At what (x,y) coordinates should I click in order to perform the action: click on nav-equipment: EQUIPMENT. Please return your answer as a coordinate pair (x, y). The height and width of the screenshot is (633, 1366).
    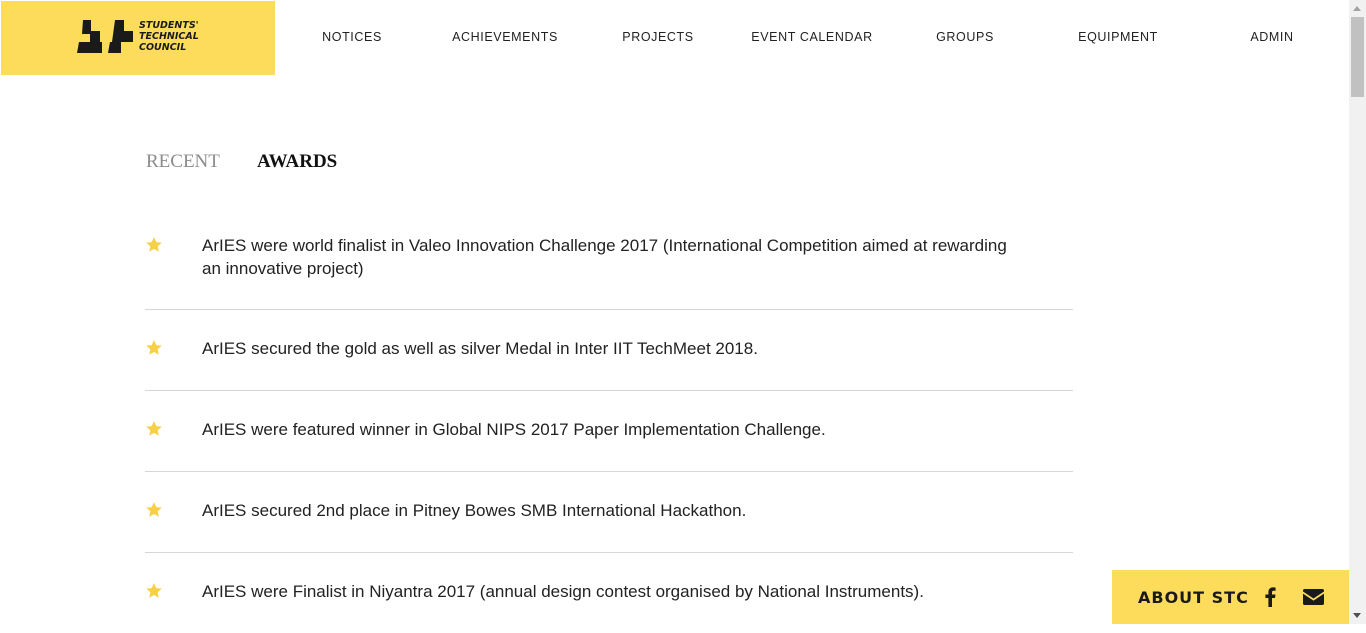
    Looking at the image, I should click on (1118, 37).